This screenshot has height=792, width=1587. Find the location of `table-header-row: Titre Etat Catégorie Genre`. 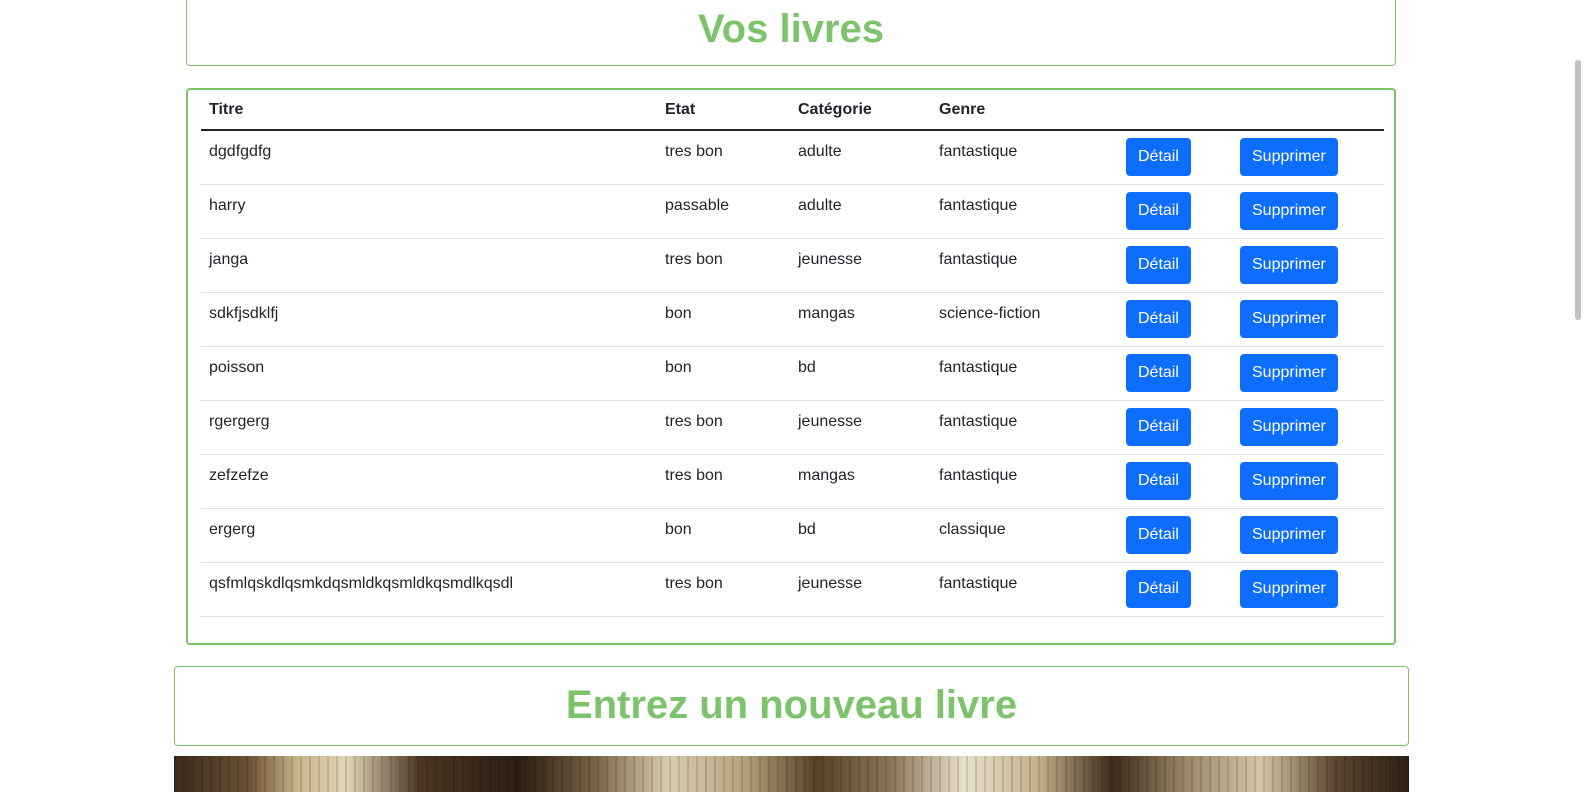

table-header-row: Titre Etat Catégorie Genre is located at coordinates (792, 110).